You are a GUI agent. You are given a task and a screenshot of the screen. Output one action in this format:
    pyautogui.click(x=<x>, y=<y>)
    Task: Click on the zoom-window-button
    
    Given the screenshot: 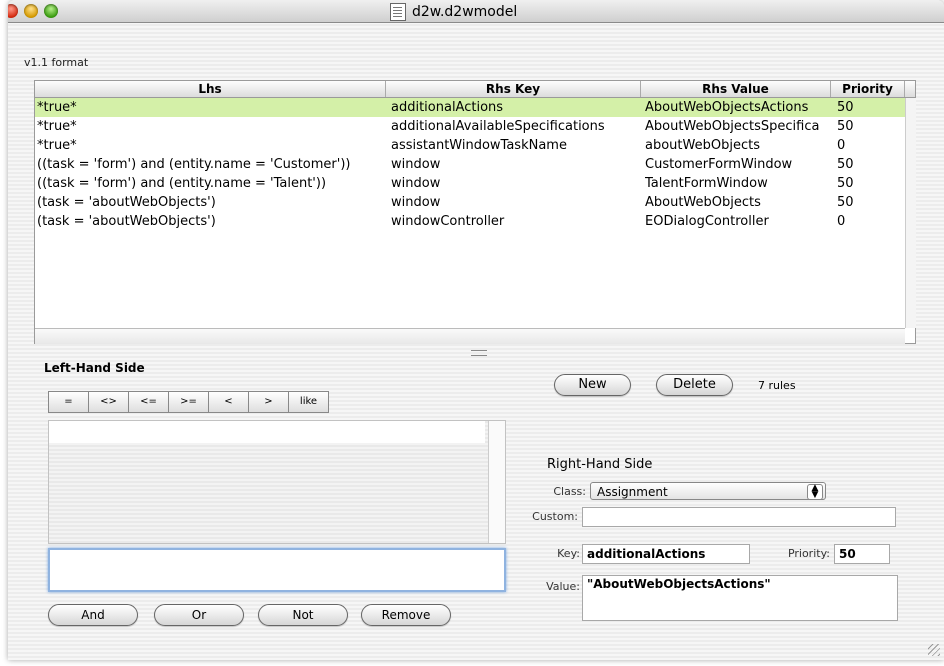 What is the action you would take?
    pyautogui.click(x=51, y=11)
    